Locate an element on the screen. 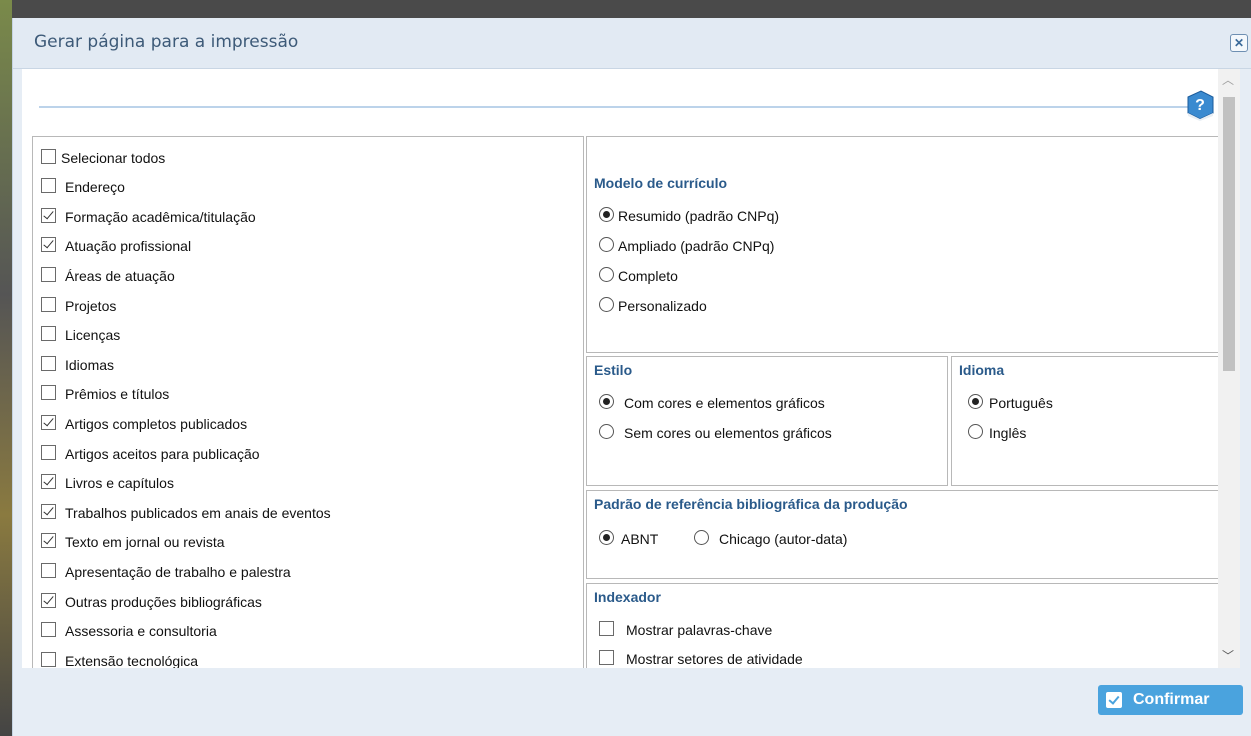  scroll-up-icon: ︿ is located at coordinates (1228, 79).